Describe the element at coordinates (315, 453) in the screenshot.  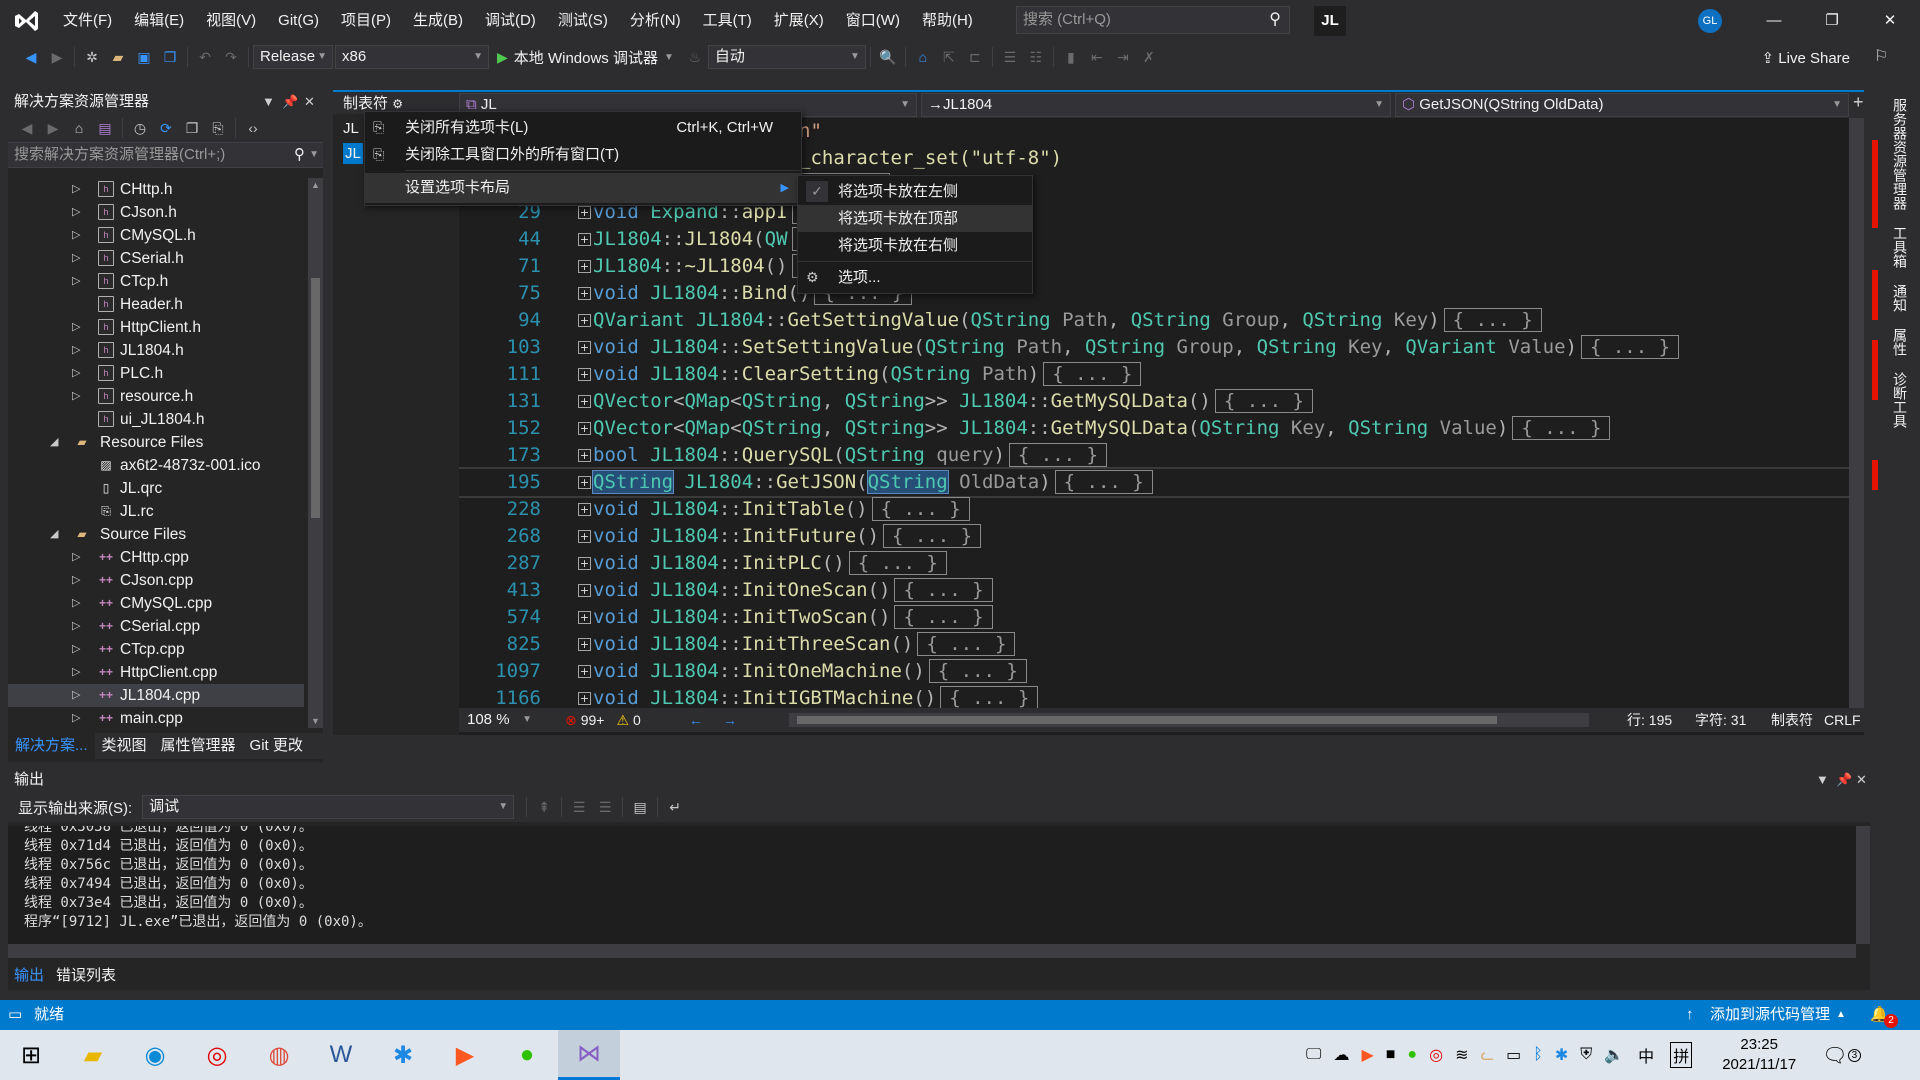
I see `solution-scrollbar: ▲ ▼` at that location.